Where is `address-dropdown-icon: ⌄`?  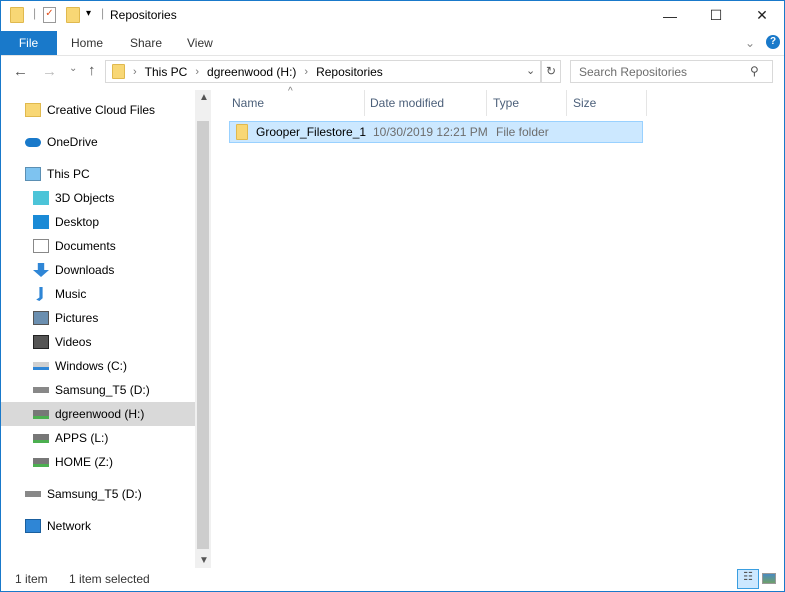 address-dropdown-icon: ⌄ is located at coordinates (530, 70).